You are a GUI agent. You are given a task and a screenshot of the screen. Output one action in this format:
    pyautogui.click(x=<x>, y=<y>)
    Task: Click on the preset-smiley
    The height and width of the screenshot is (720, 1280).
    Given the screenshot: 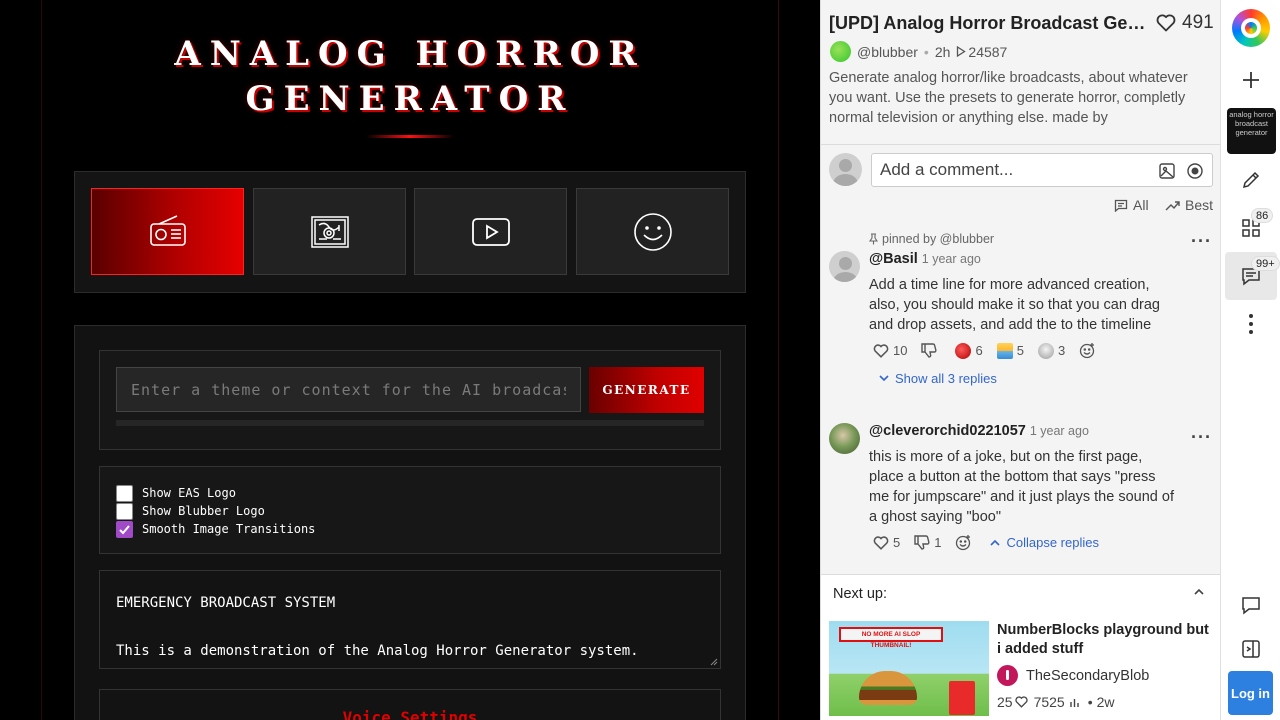 What is the action you would take?
    pyautogui.click(x=652, y=231)
    